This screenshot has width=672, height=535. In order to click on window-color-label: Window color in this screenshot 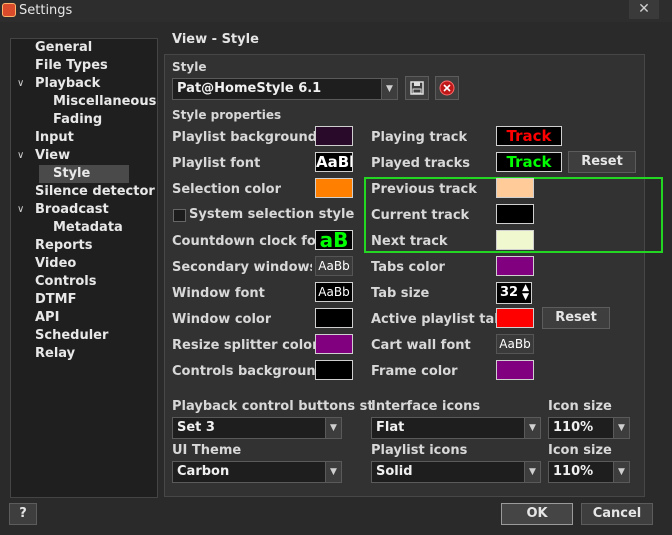, I will do `click(222, 319)`.